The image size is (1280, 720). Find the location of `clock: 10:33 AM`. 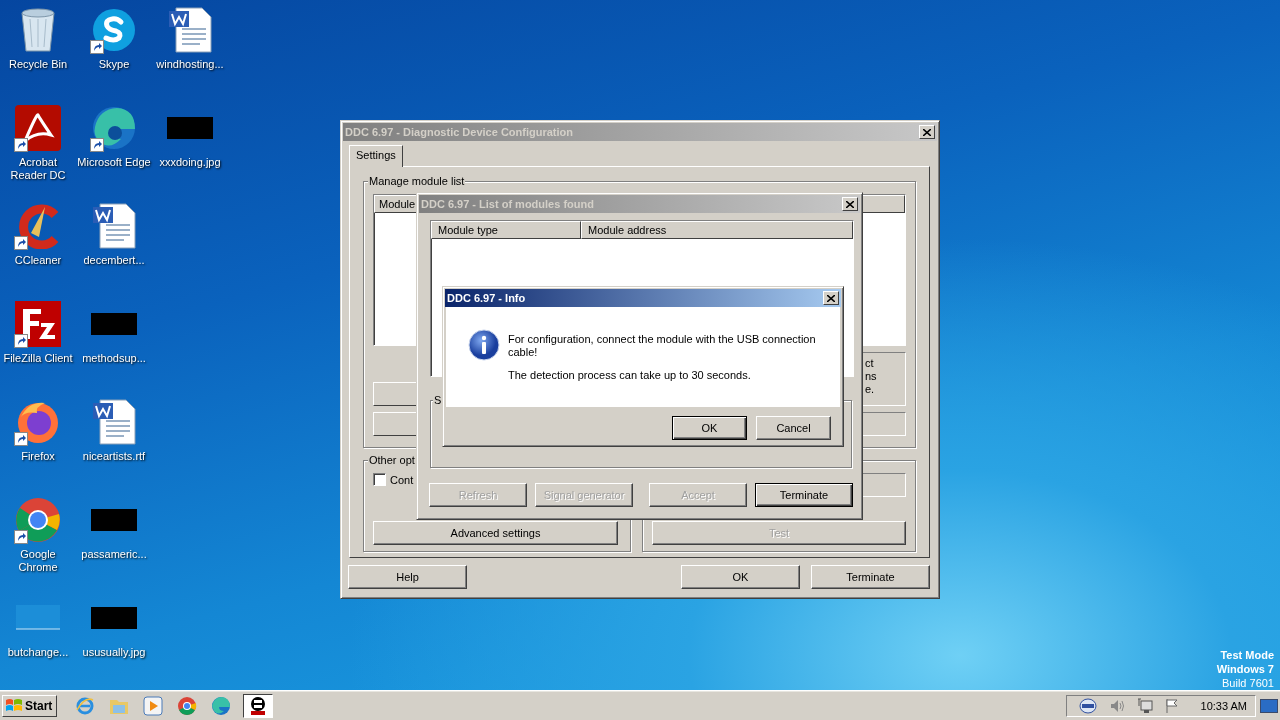

clock: 10:33 AM is located at coordinates (1223, 705).